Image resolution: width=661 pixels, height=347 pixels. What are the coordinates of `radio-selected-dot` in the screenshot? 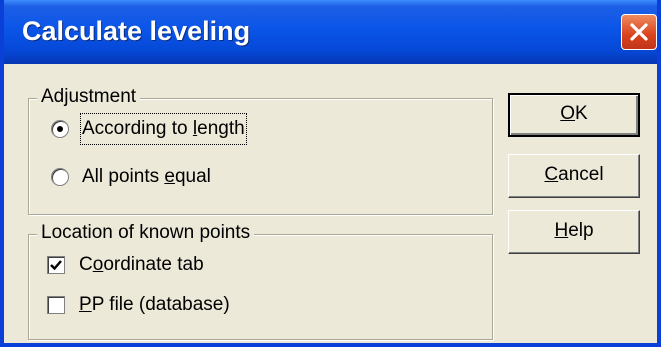 It's located at (60, 129).